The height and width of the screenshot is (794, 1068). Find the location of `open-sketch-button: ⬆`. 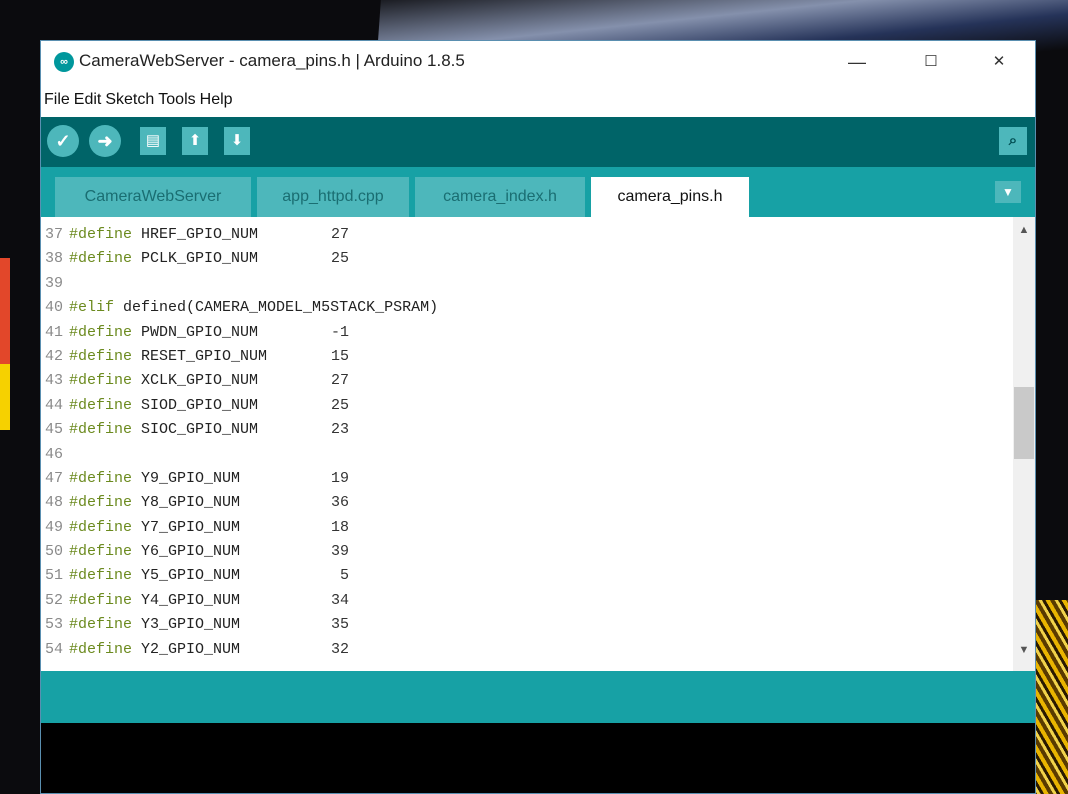

open-sketch-button: ⬆ is located at coordinates (195, 141).